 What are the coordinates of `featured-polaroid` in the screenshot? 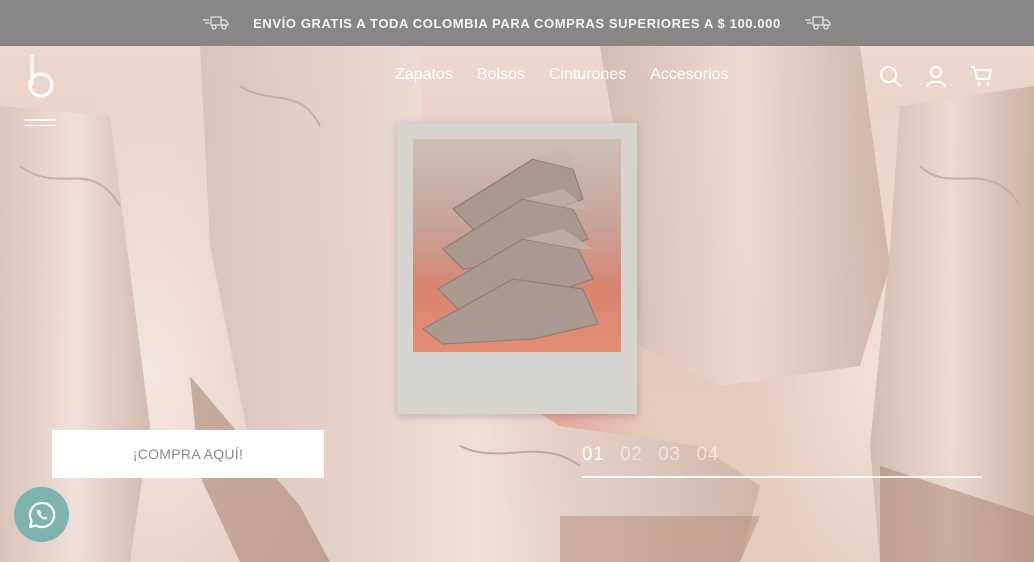 It's located at (517, 268).